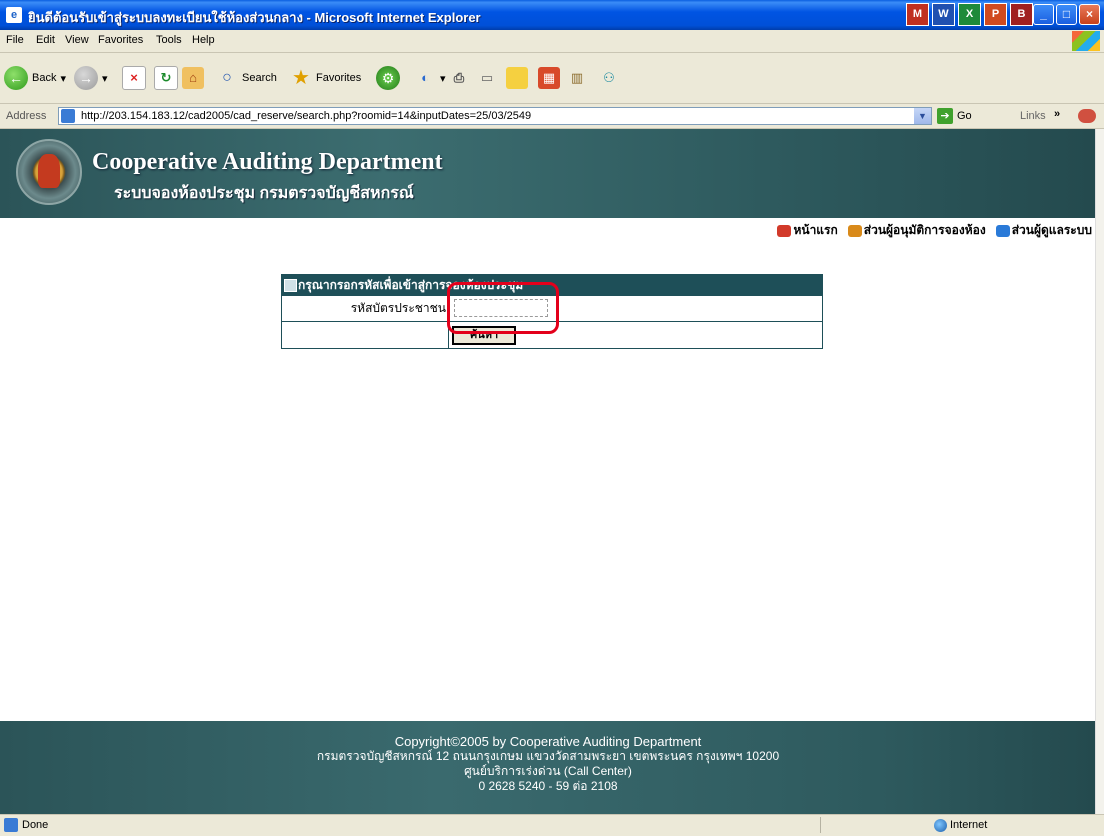  Describe the element at coordinates (1051, 230) in the screenshot. I see `nav-admin-label: ส่วนผู้ดูแลระบบ` at that location.